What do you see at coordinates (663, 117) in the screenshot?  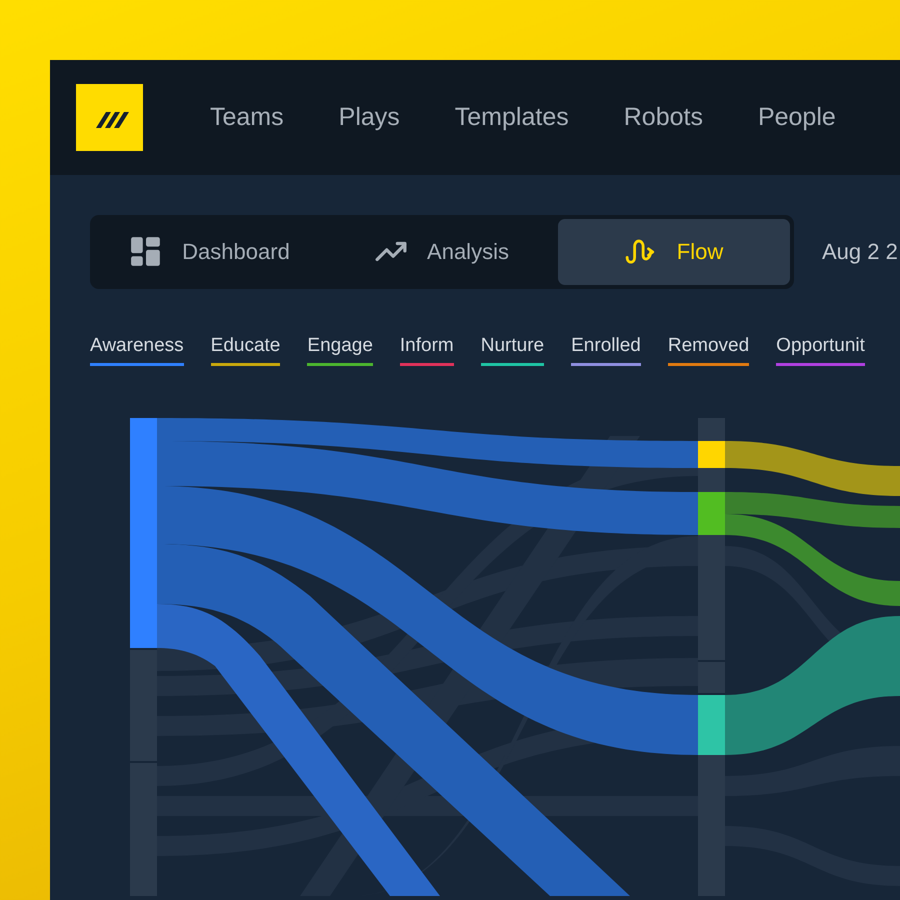 I see `nav-link: Robots` at bounding box center [663, 117].